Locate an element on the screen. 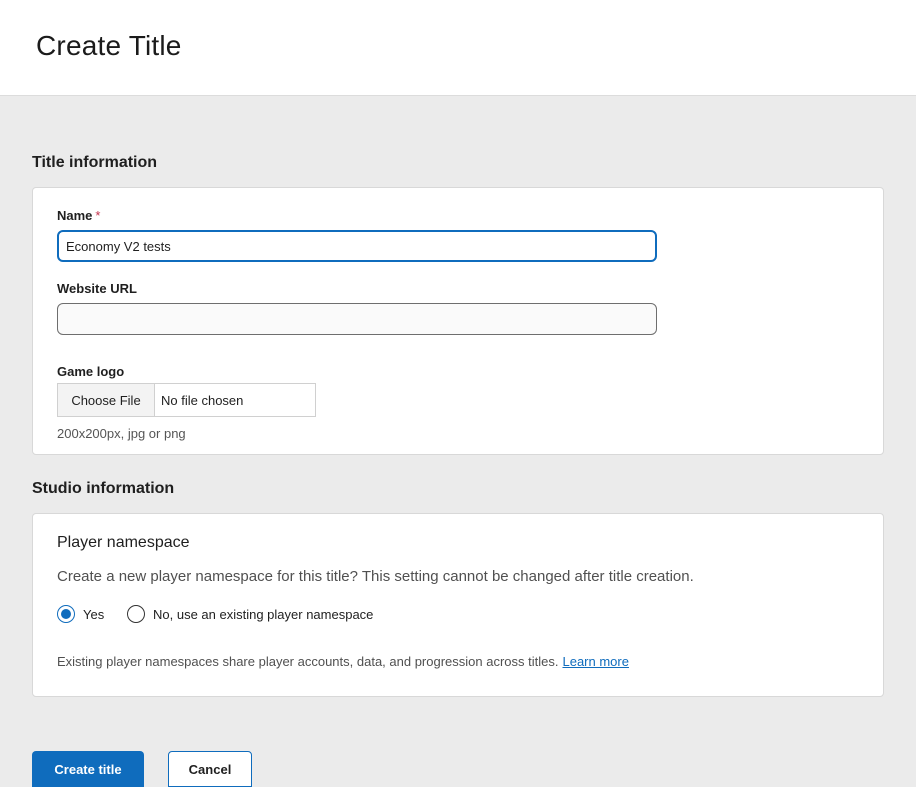 This screenshot has height=787, width=916. name-input is located at coordinates (357, 246).